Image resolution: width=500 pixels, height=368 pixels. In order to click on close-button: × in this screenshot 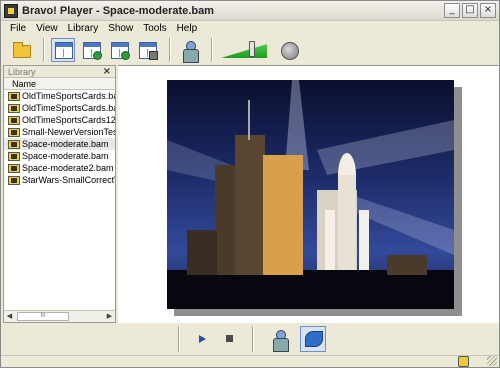, I will do `click(488, 10)`.